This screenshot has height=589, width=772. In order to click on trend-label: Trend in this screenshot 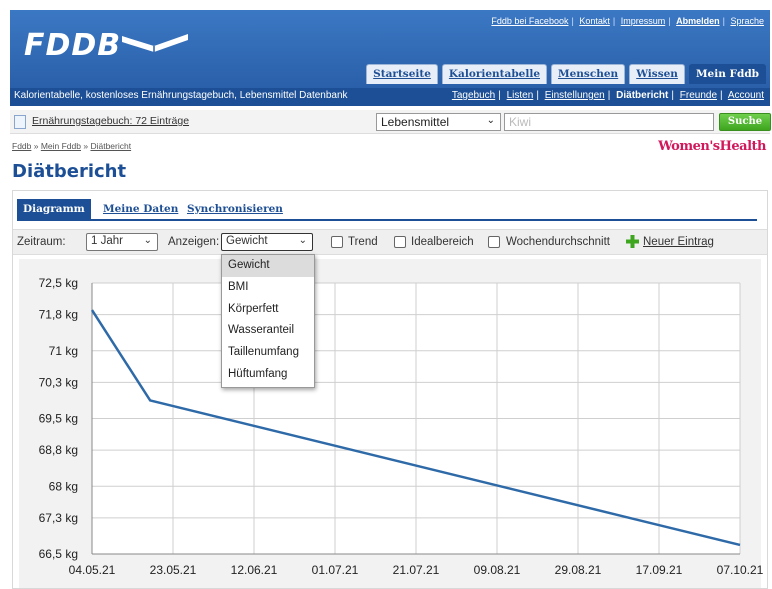, I will do `click(363, 242)`.